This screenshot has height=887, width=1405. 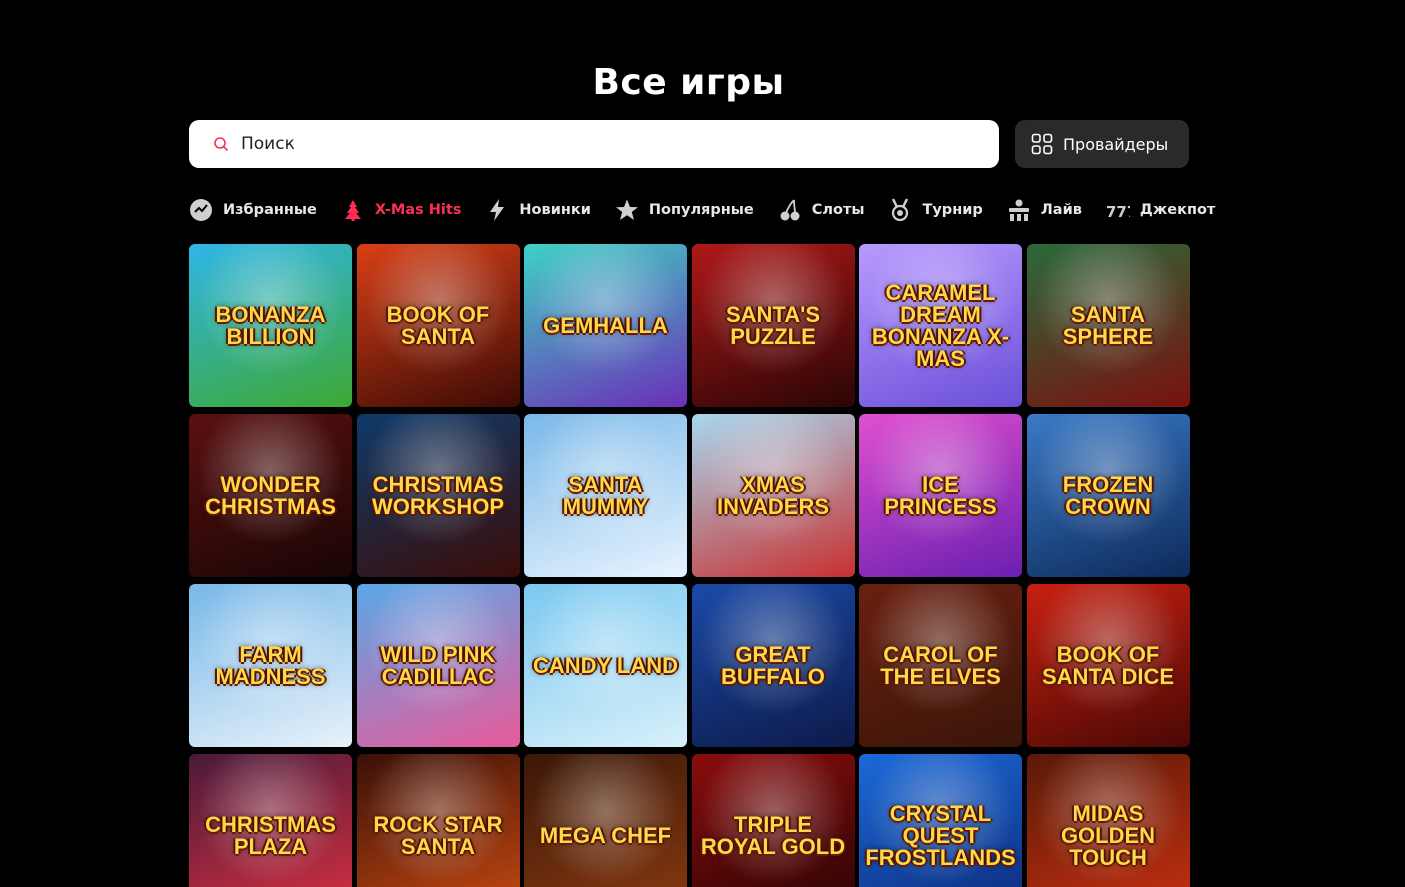 What do you see at coordinates (1042, 144) in the screenshot?
I see `grid-icon` at bounding box center [1042, 144].